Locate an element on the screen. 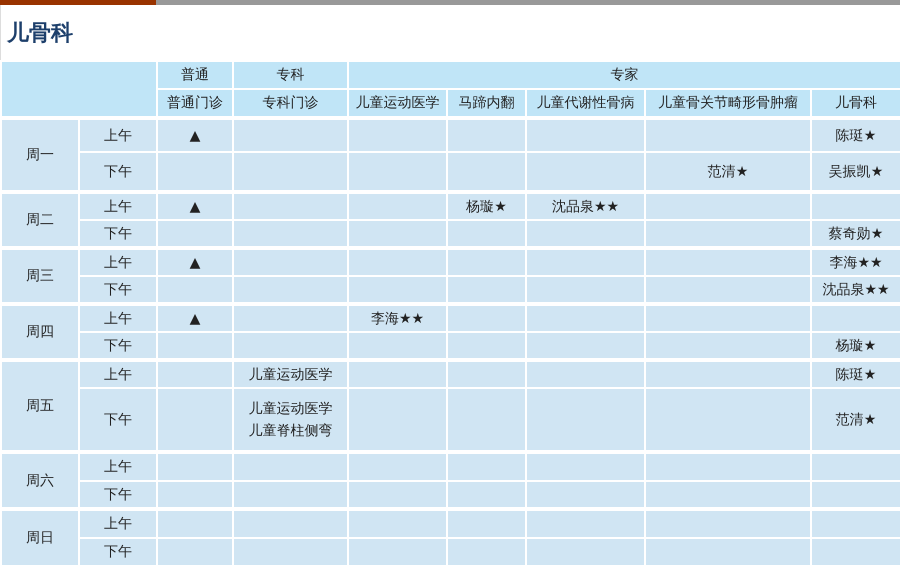  group-header: 专家 is located at coordinates (624, 75).